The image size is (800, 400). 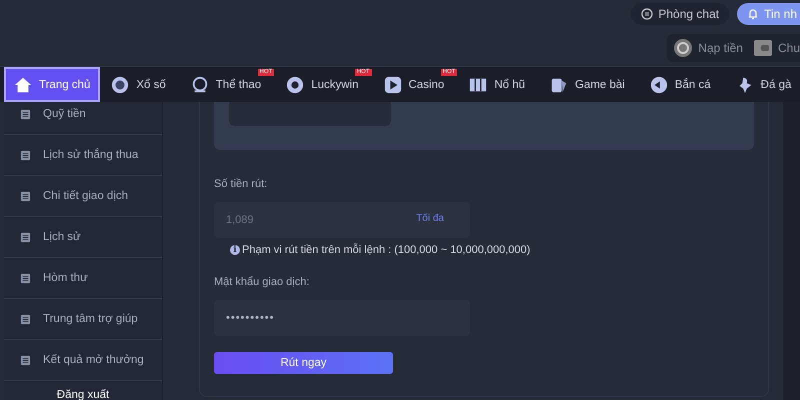 I want to click on nav-tab: Bắn cá, so click(x=681, y=84).